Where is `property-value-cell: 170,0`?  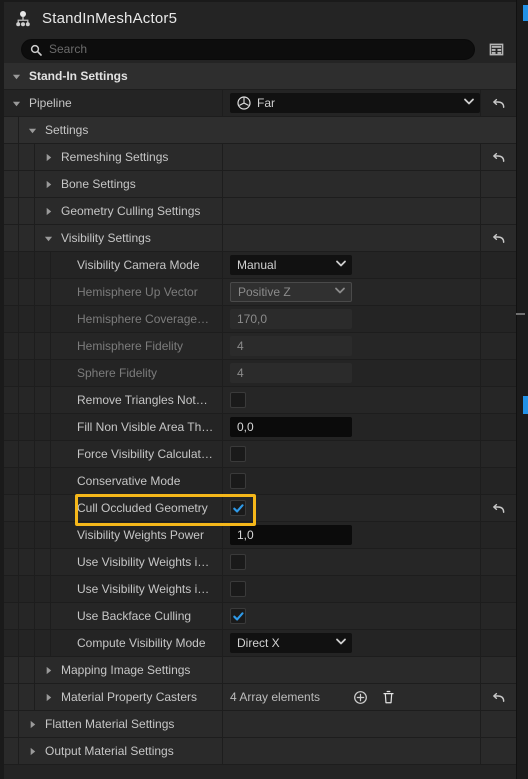 property-value-cell: 170,0 is located at coordinates (351, 319).